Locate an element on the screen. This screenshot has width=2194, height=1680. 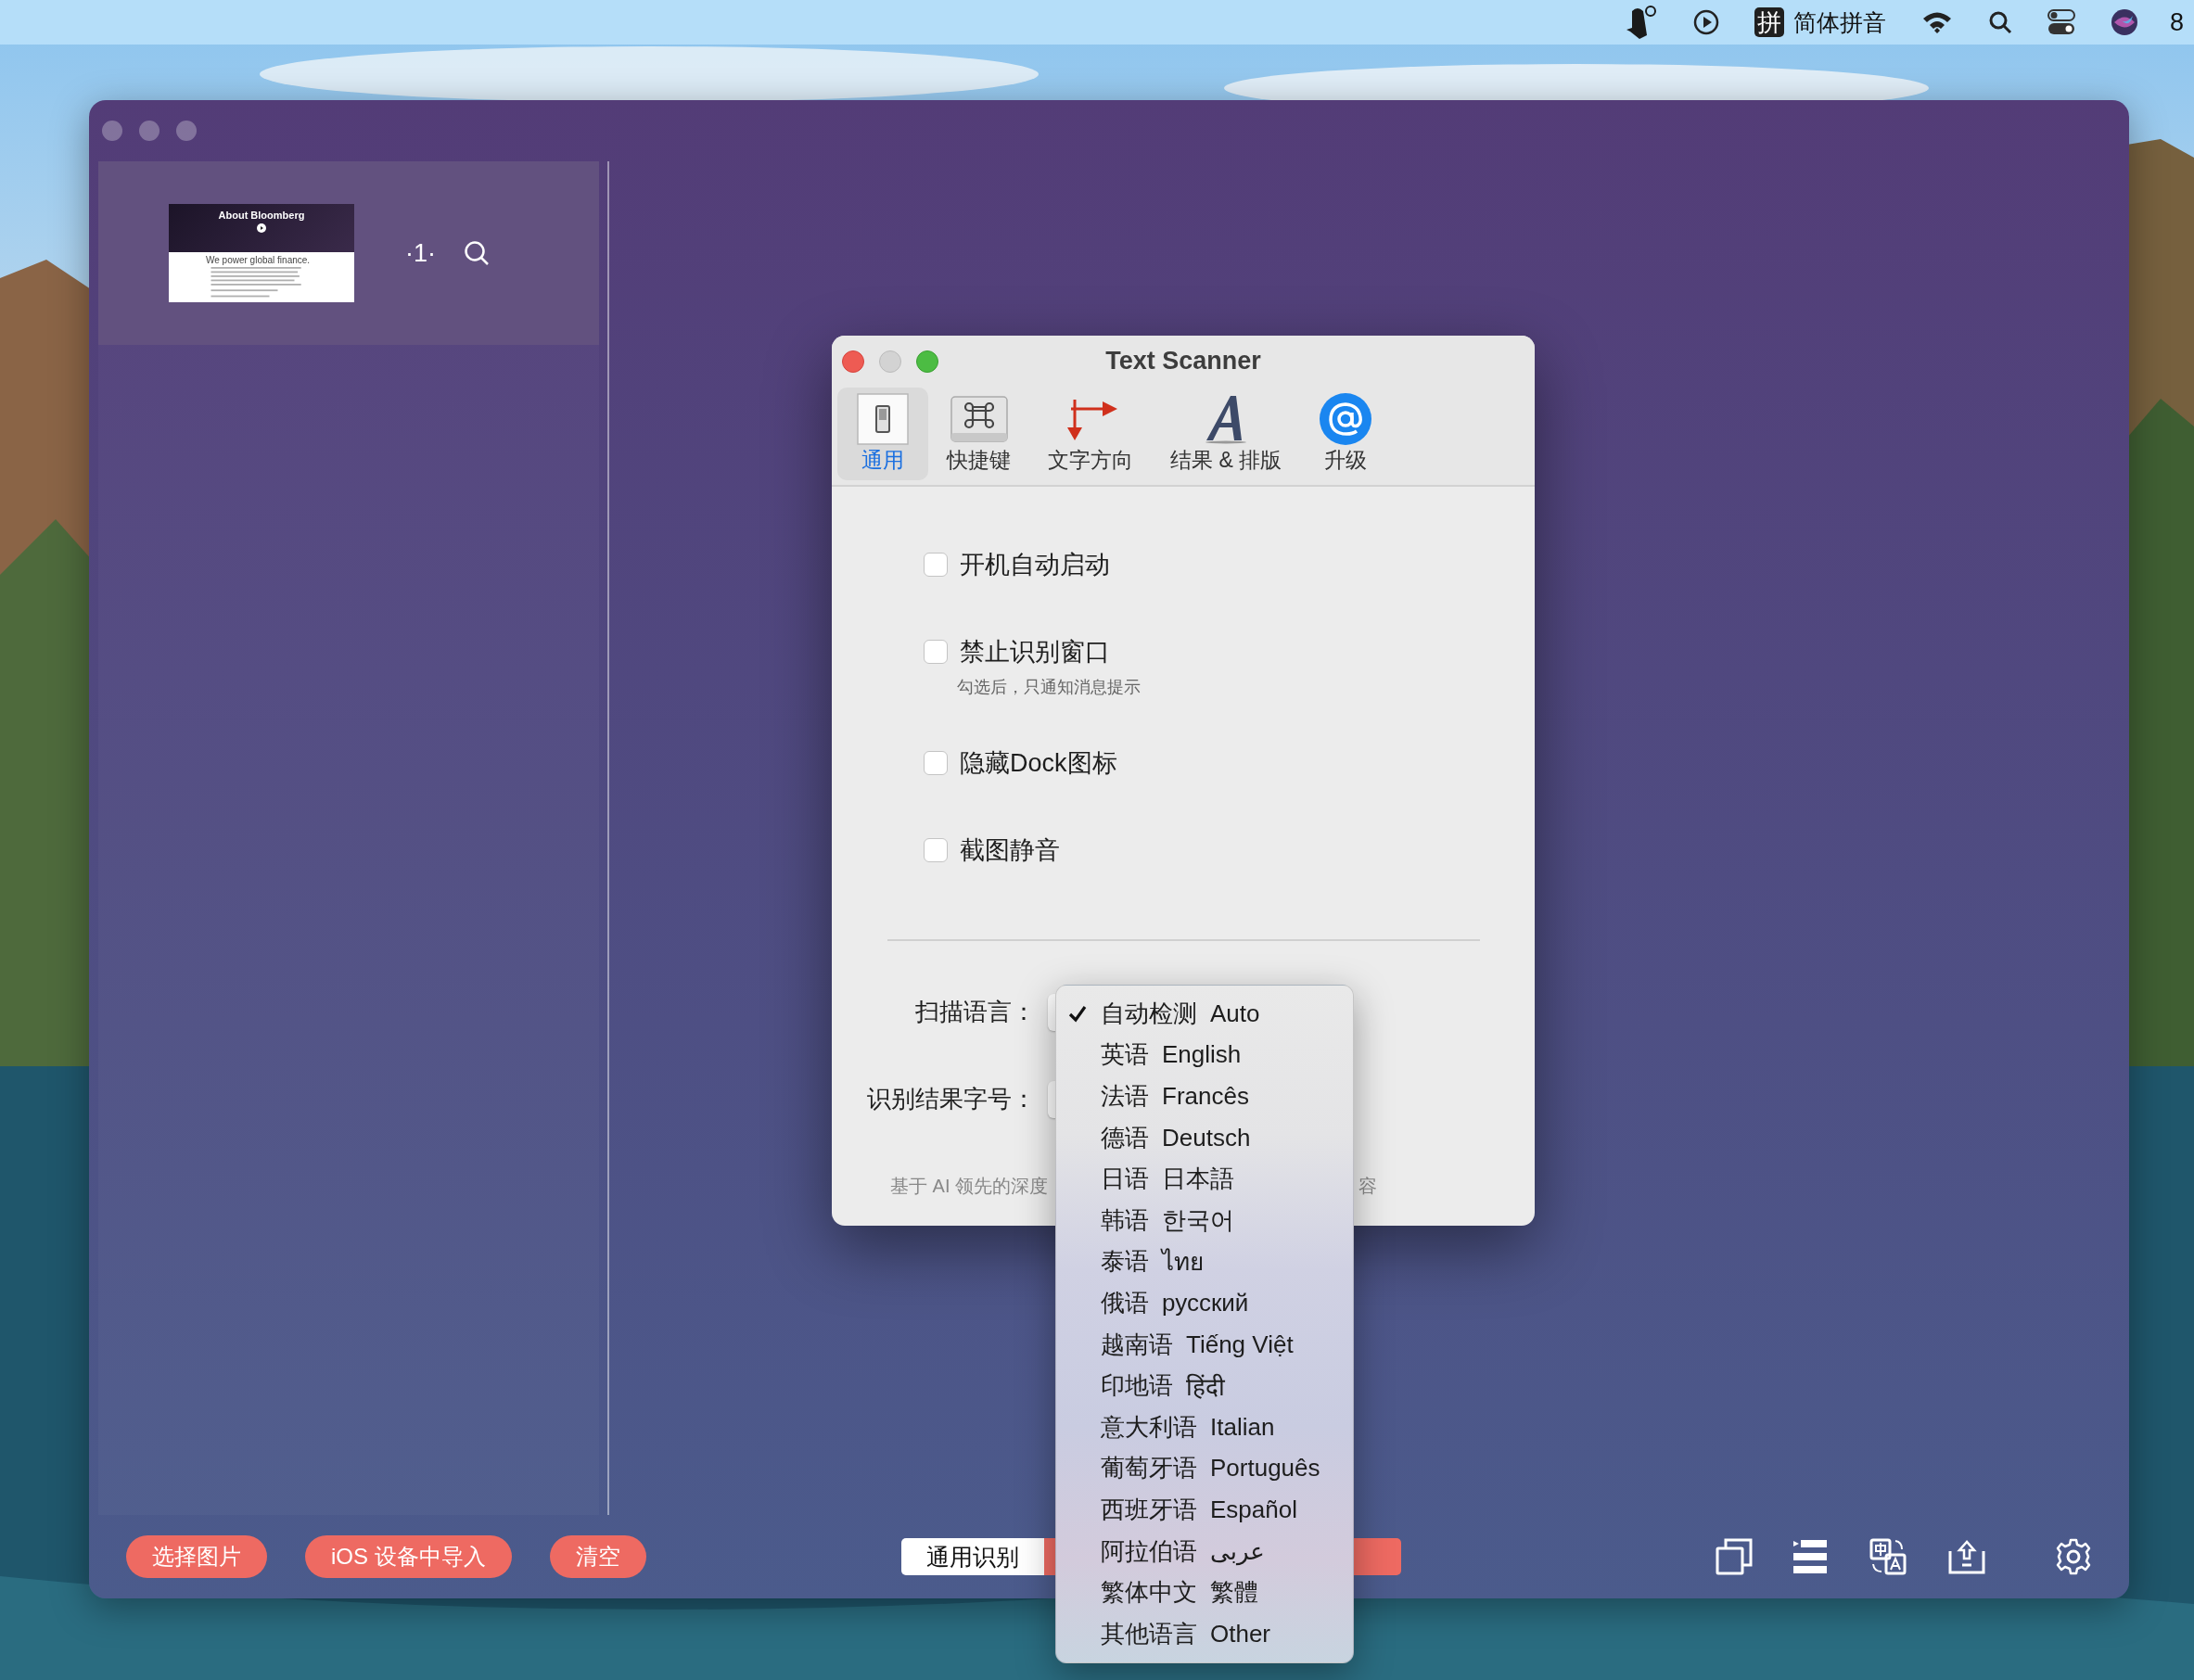
menu-item: 西班牙语 Español is located at coordinates (1204, 1510).